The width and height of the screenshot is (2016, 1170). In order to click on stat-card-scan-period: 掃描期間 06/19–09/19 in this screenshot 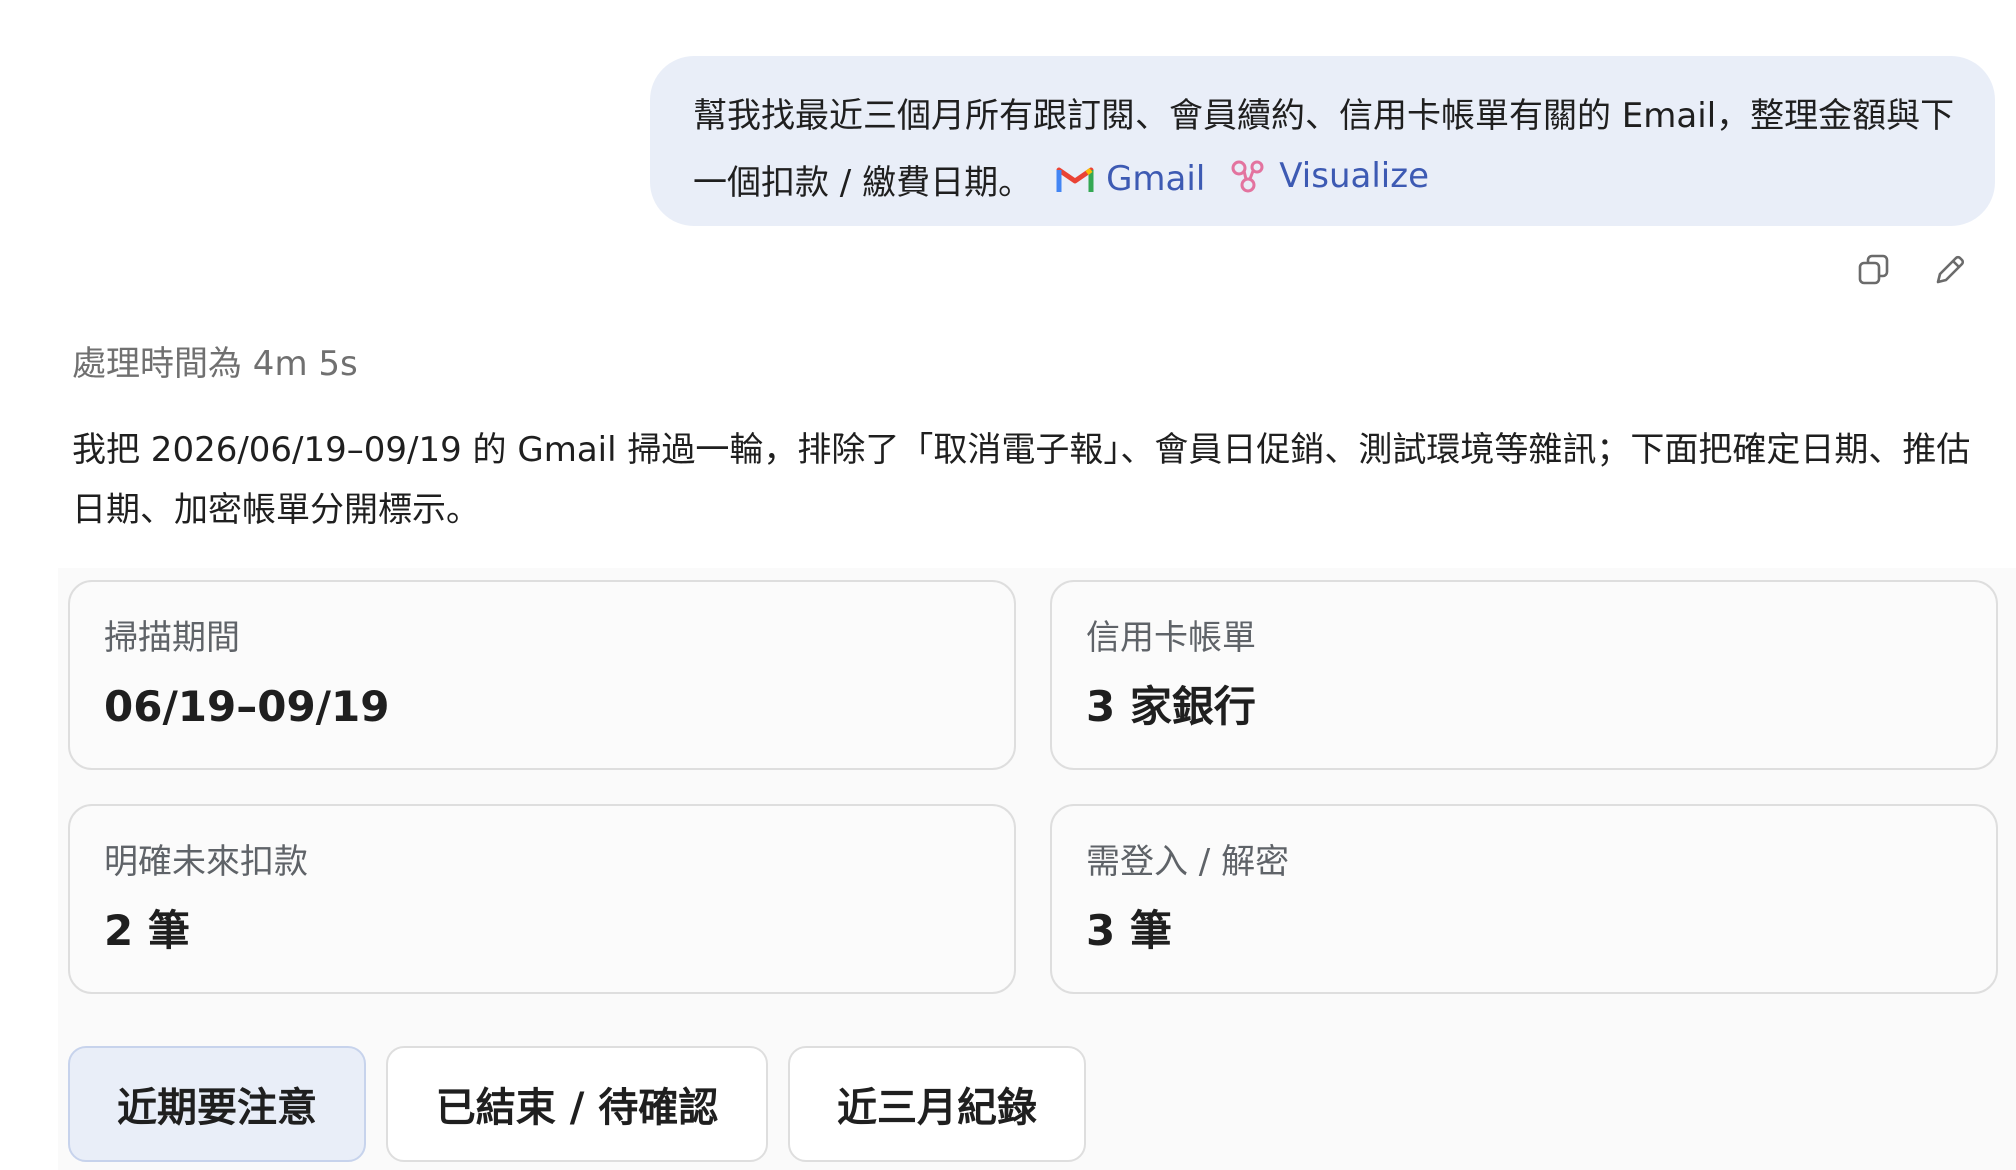, I will do `click(542, 675)`.